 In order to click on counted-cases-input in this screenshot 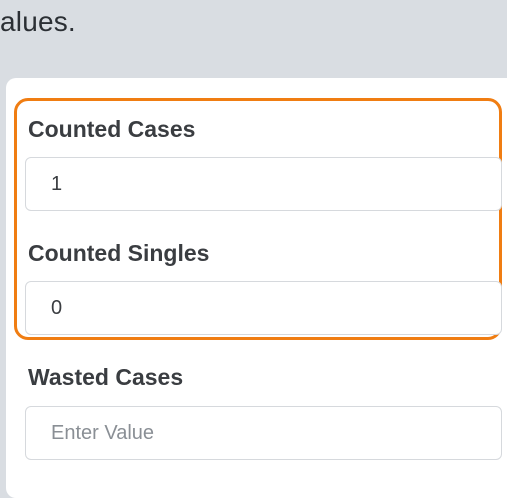, I will do `click(263, 184)`.